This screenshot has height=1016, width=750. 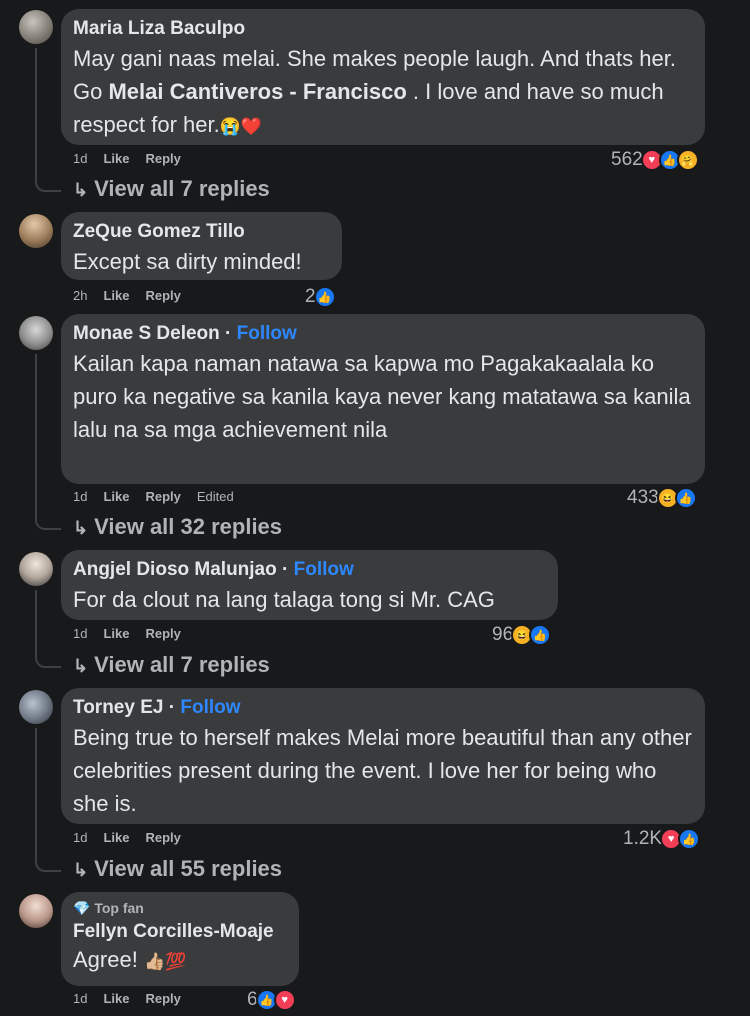 I want to click on reaction-count: 562, so click(x=627, y=159).